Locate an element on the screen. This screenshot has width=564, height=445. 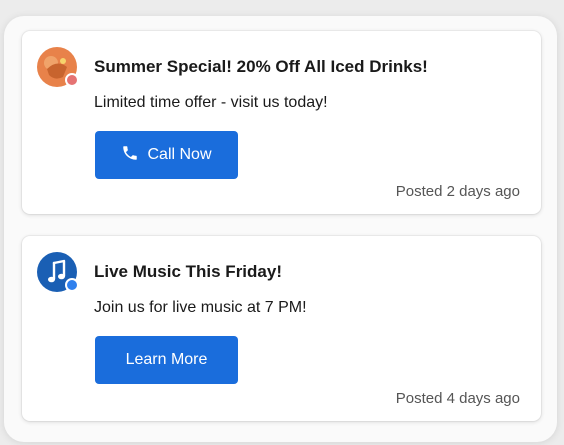
summer-drink-avatar-icon is located at coordinates (58, 67).